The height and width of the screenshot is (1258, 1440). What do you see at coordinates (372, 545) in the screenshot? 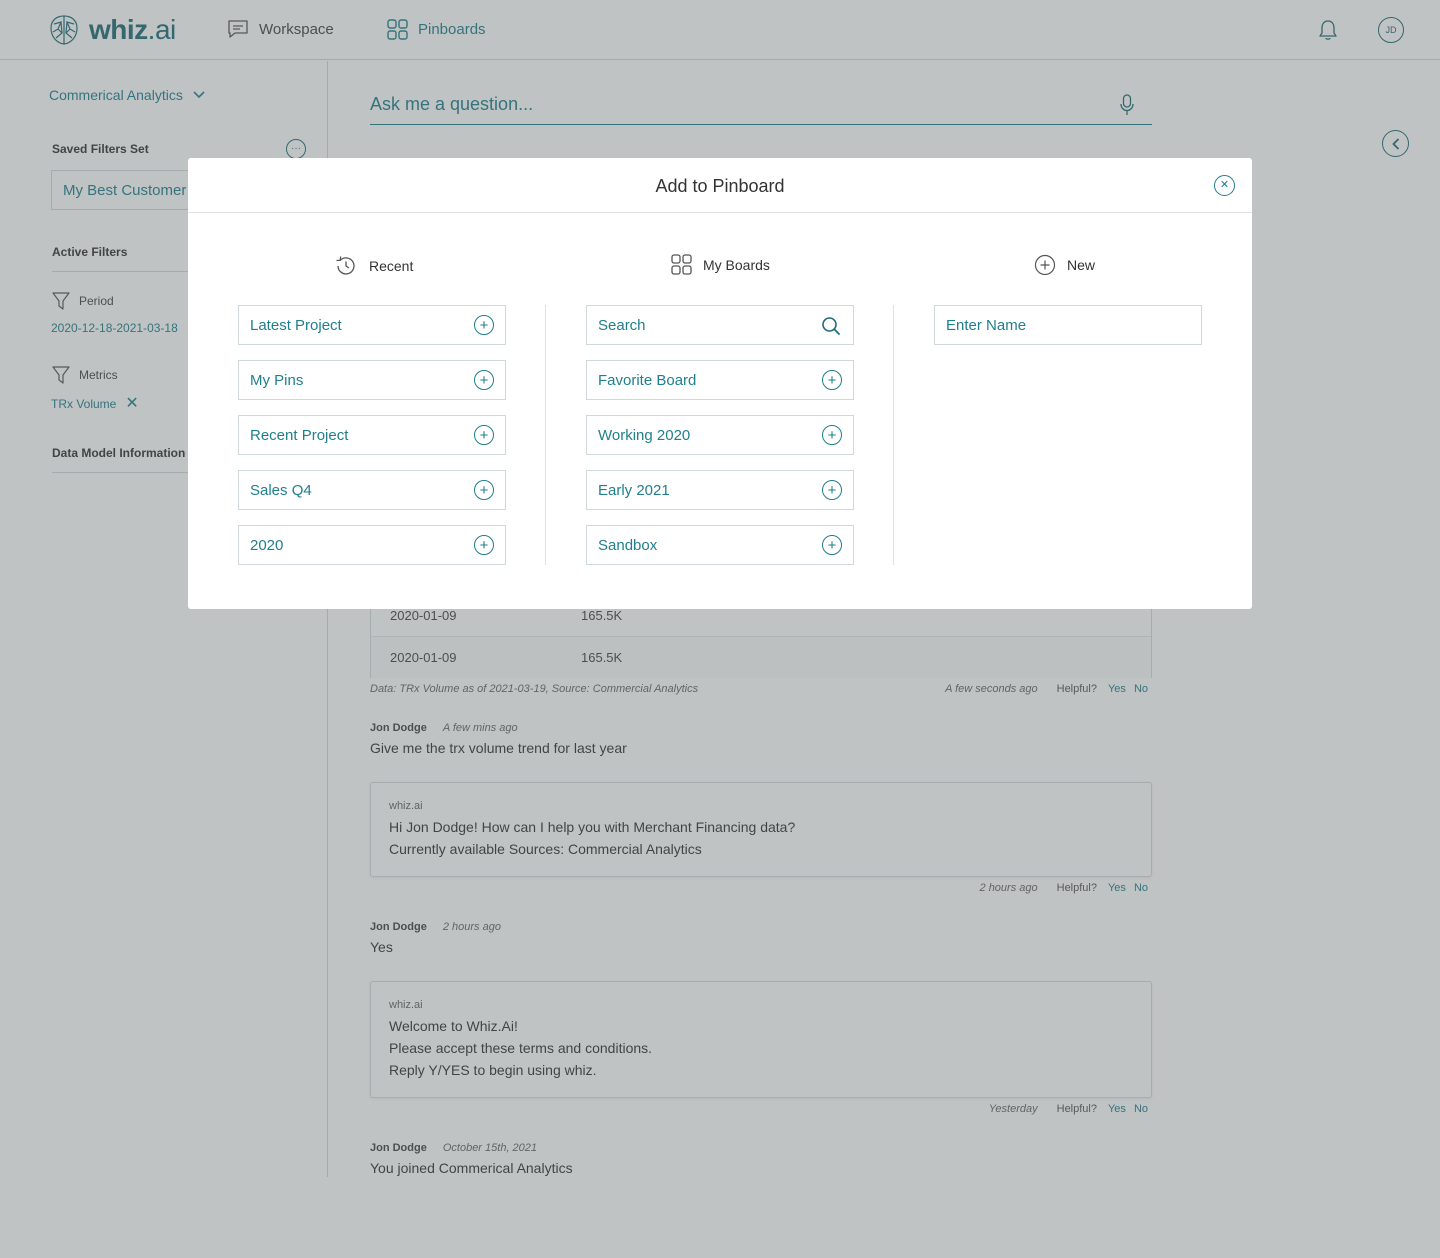
I see `recent-item: 2020 +` at bounding box center [372, 545].